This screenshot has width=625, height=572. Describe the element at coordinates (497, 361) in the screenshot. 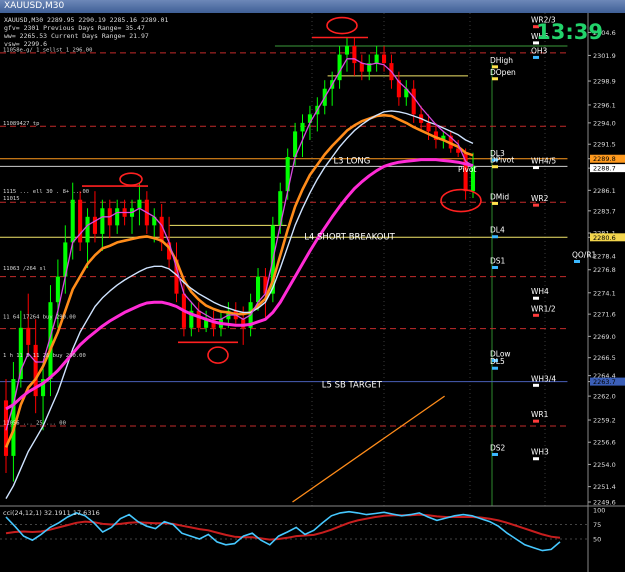

I see `level-label: DL5` at that location.